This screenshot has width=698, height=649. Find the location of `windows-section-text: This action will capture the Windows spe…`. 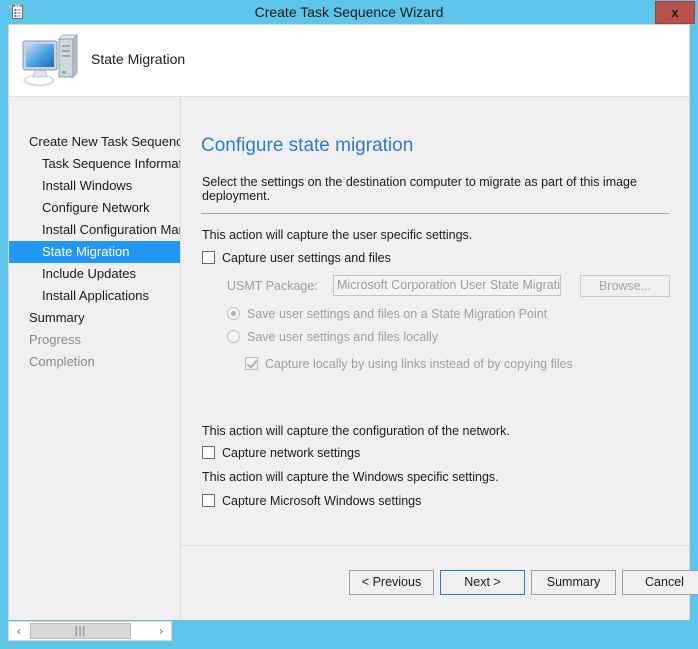

windows-section-text: This action will capture the Windows spe… is located at coordinates (350, 477).